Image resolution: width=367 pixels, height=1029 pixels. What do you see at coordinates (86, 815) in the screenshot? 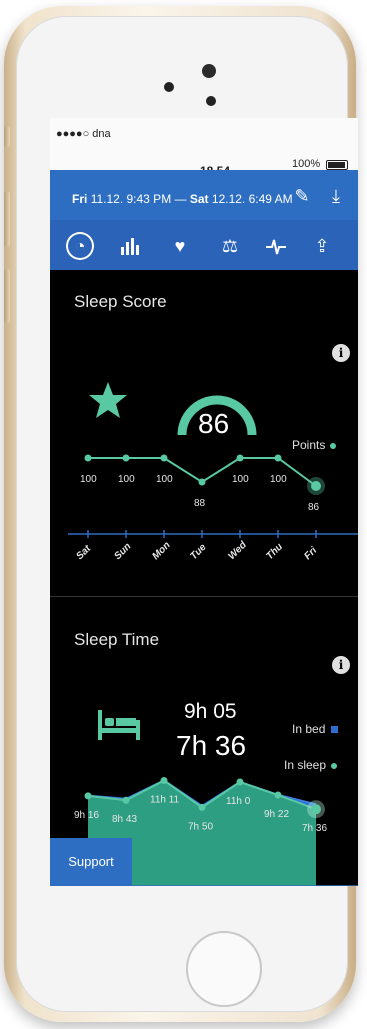
I see `sleep-value-label: 9h 16` at bounding box center [86, 815].